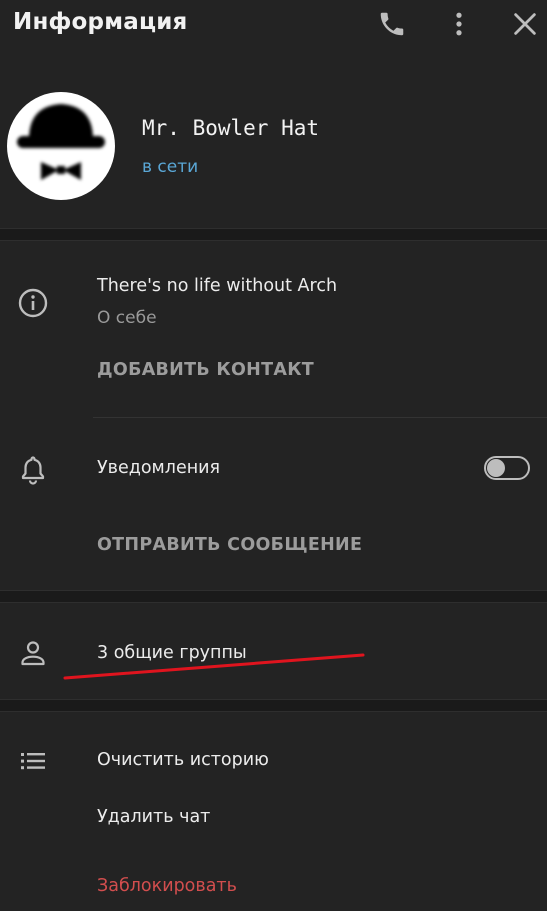  I want to click on bell-icon, so click(33, 469).